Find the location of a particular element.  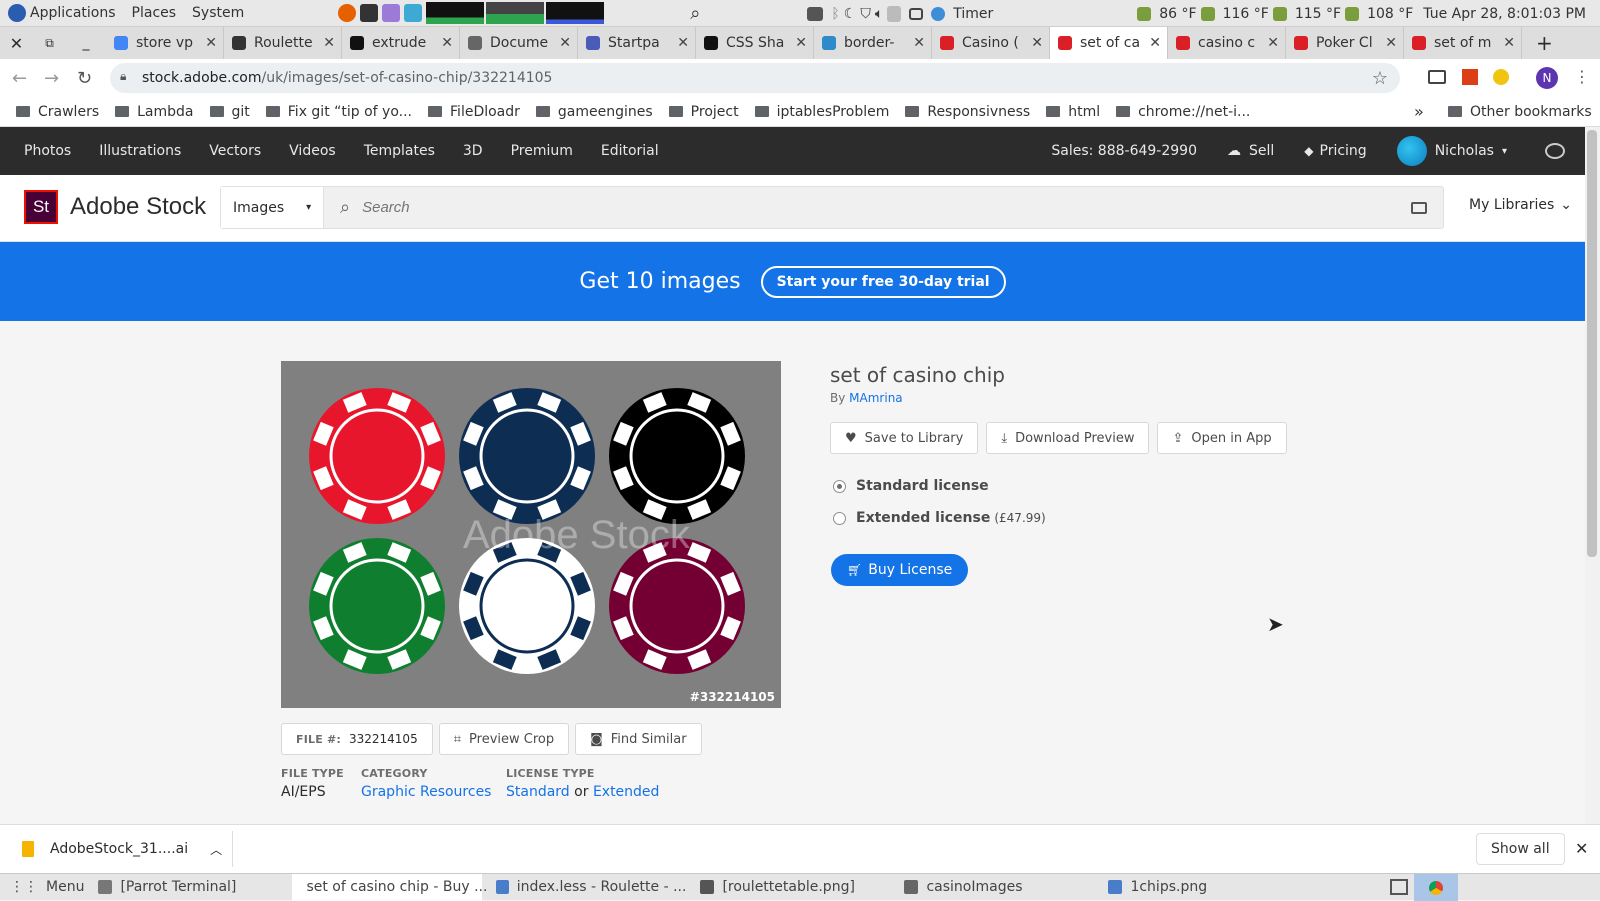

other-bookmarks: Other bookmarks is located at coordinates (1520, 112).